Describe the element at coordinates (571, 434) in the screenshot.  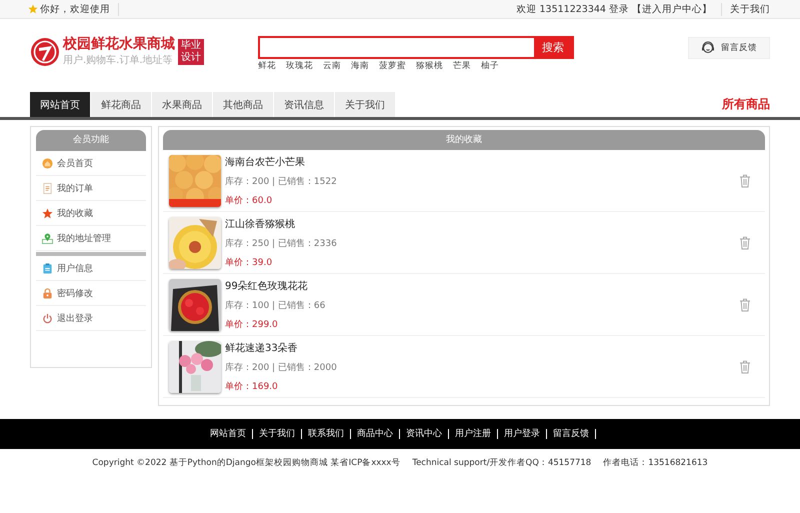
I see `footer-link: 留言反馈` at that location.